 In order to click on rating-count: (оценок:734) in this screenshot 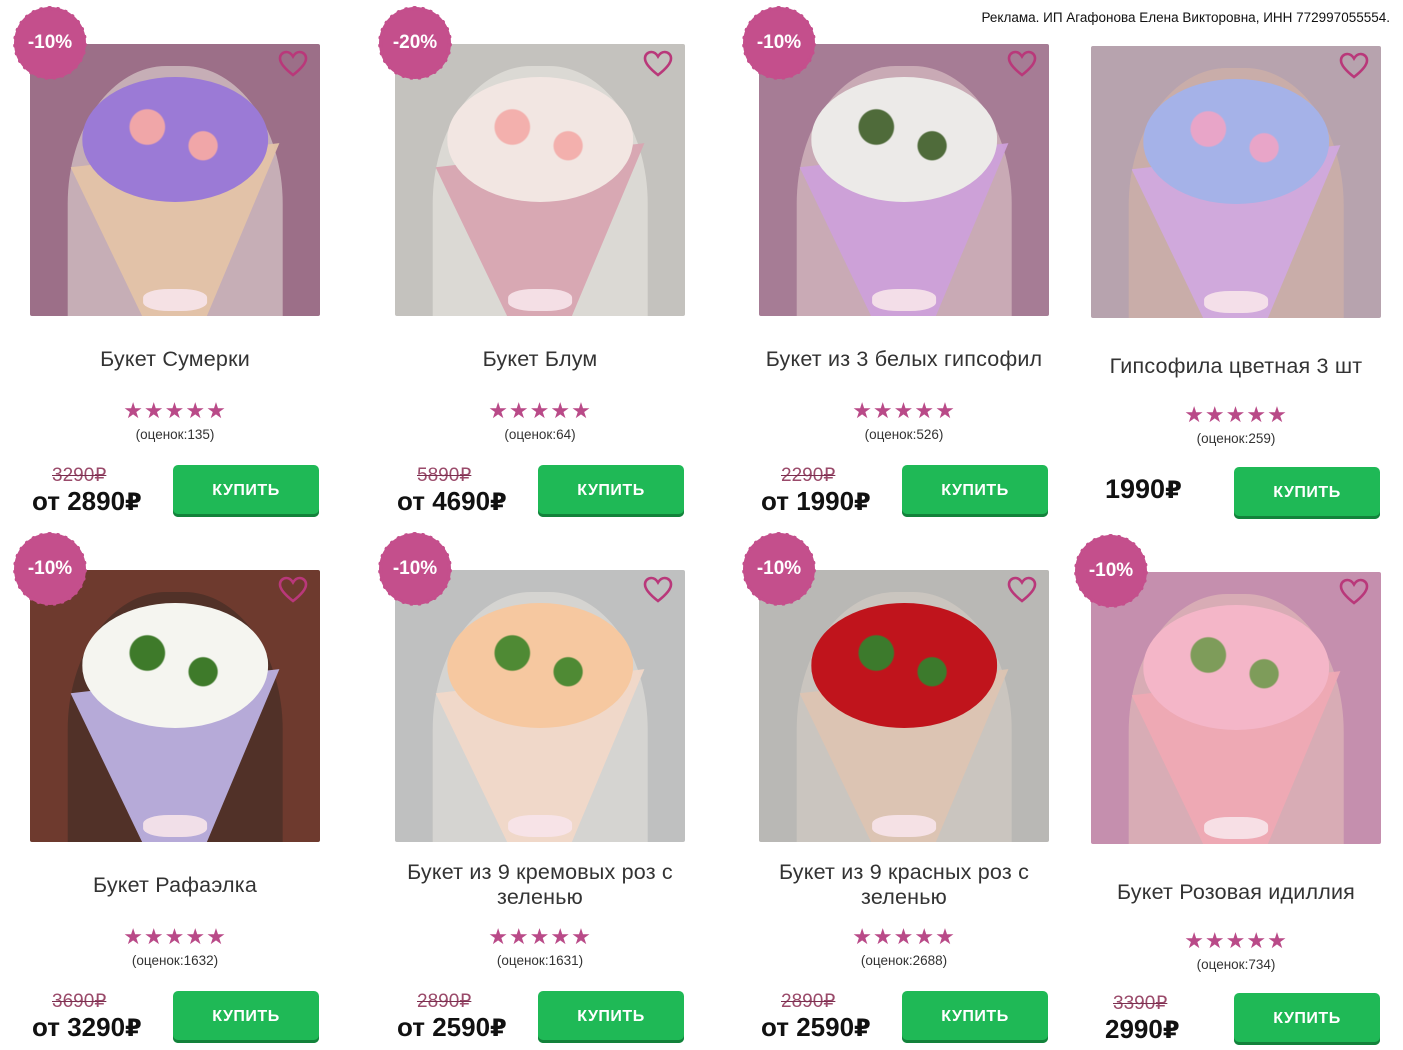, I will do `click(1236, 964)`.